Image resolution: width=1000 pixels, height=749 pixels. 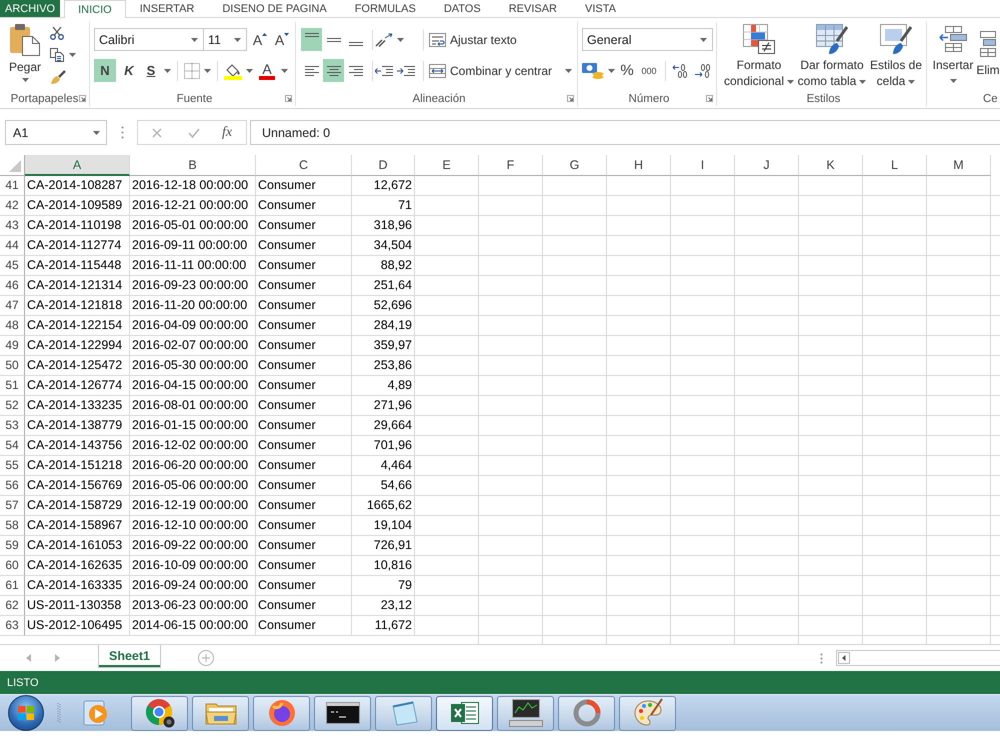 I want to click on font-color-button: A, so click(x=267, y=70).